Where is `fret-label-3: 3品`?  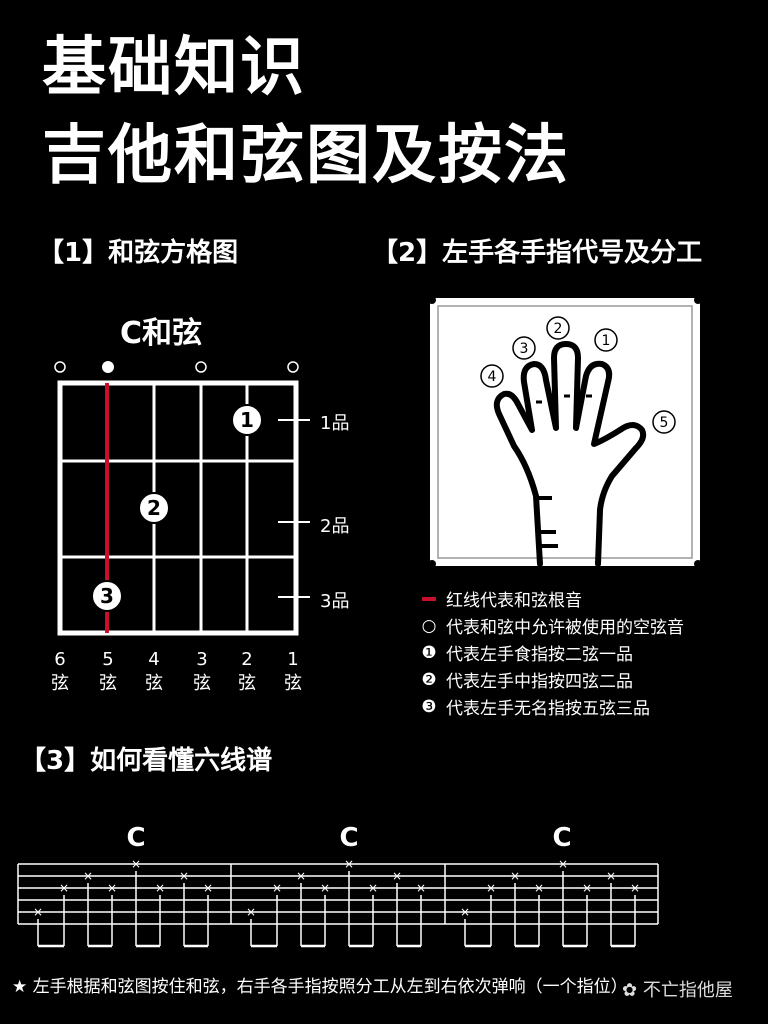 fret-label-3: 3品 is located at coordinates (335, 601).